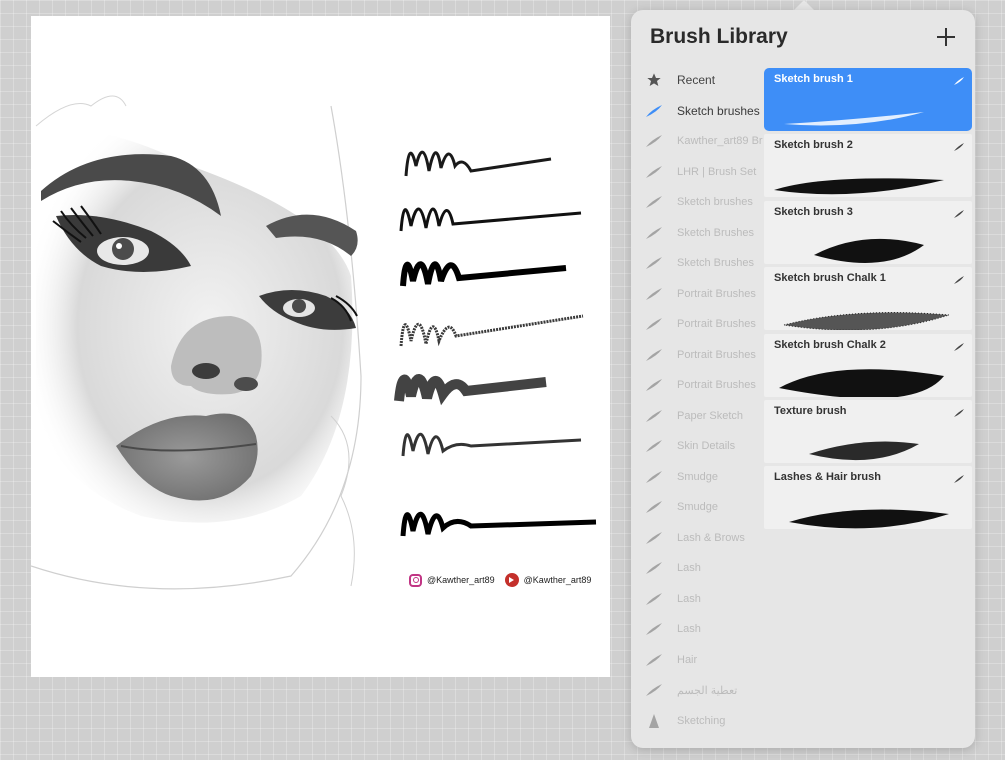 Image resolution: width=1005 pixels, height=760 pixels. Describe the element at coordinates (557, 580) in the screenshot. I see `youtube-handle: @Kawther_art89` at that location.